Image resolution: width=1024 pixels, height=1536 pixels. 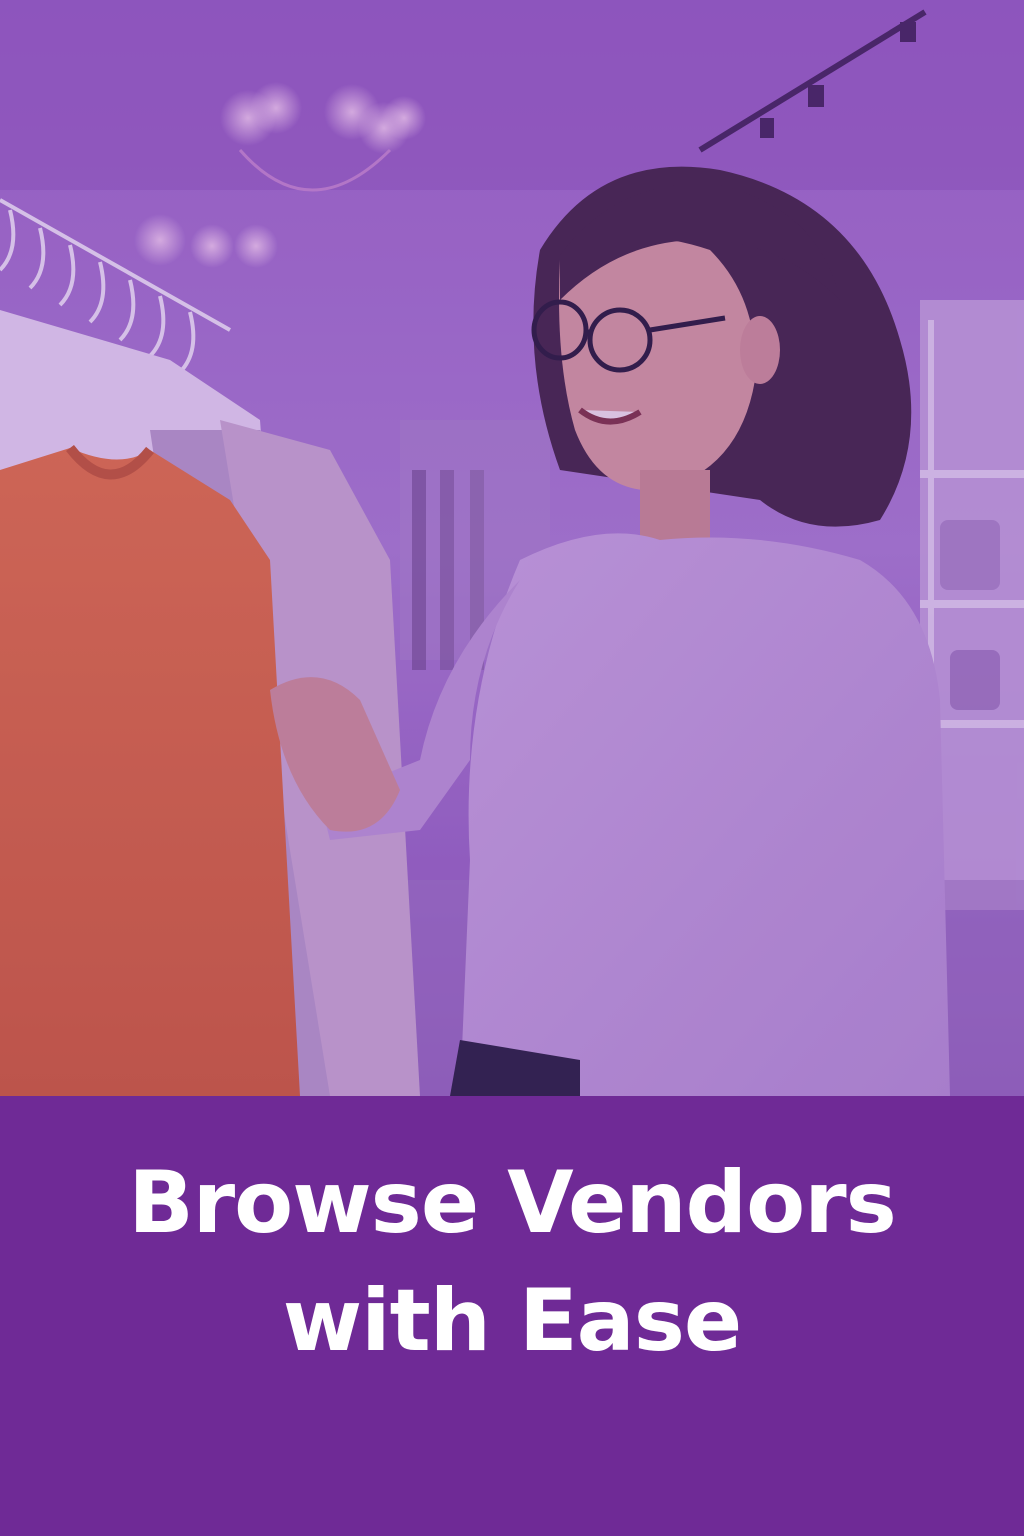 I want to click on headline-line-1: Browse Vendors, so click(x=512, y=1203).